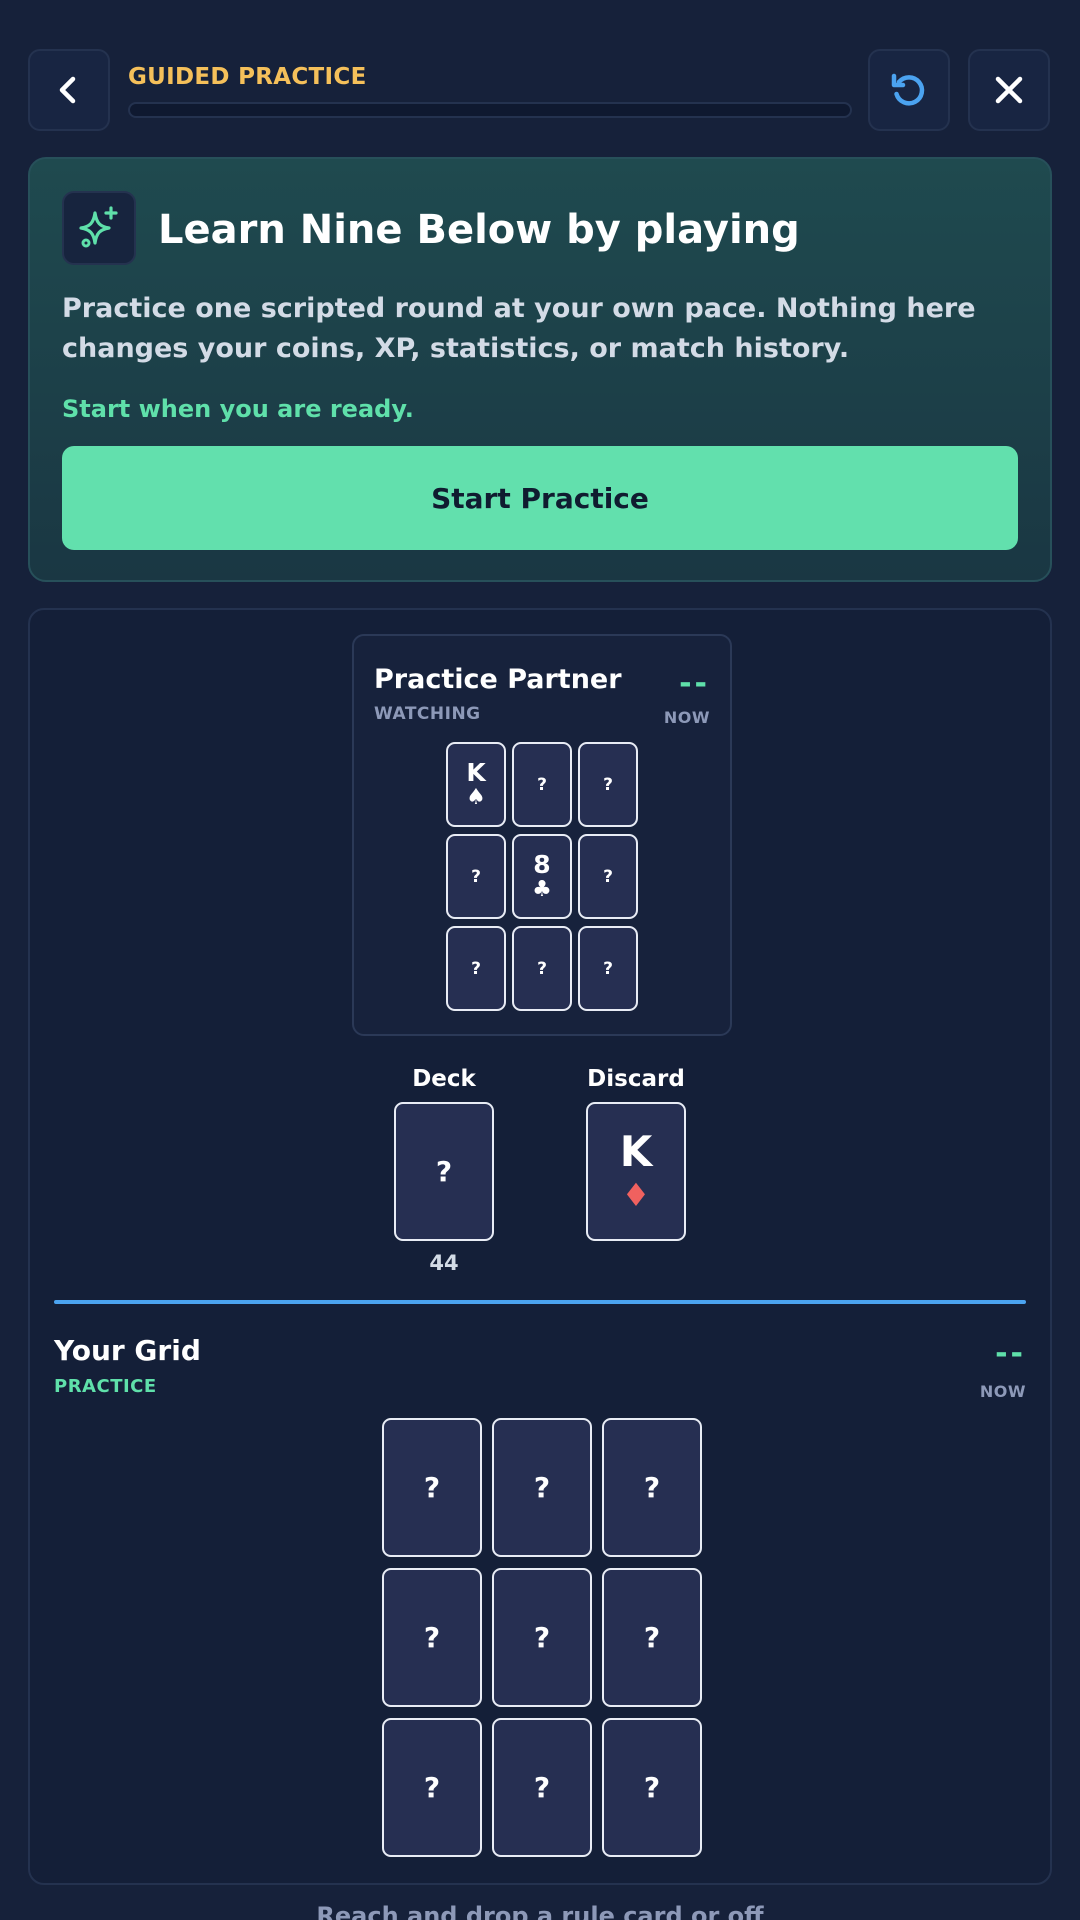 This screenshot has height=1920, width=1080. Describe the element at coordinates (542, 889) in the screenshot. I see `card-suit-icon: ♣` at that location.